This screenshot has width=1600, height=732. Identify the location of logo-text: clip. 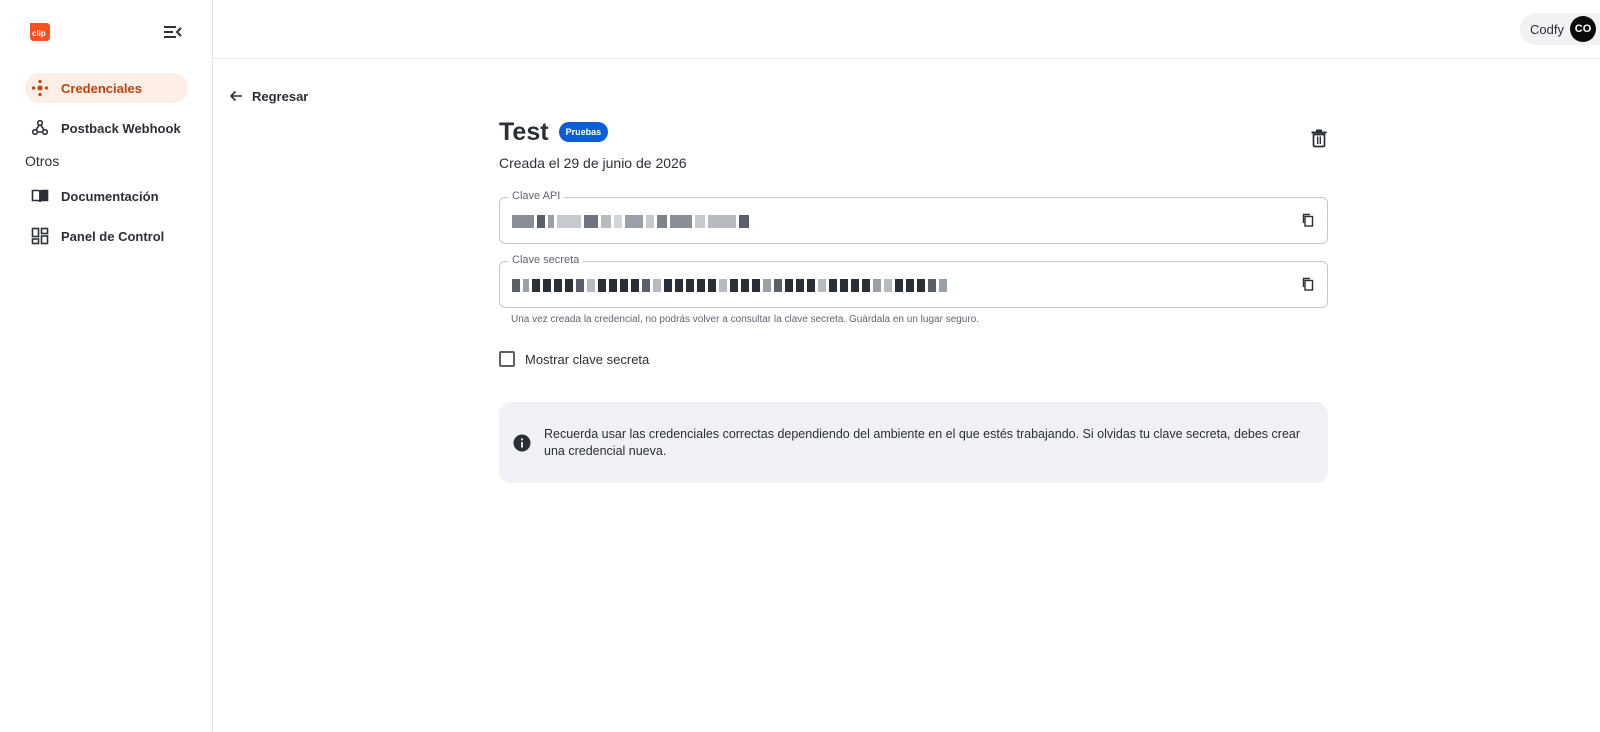
(39, 33).